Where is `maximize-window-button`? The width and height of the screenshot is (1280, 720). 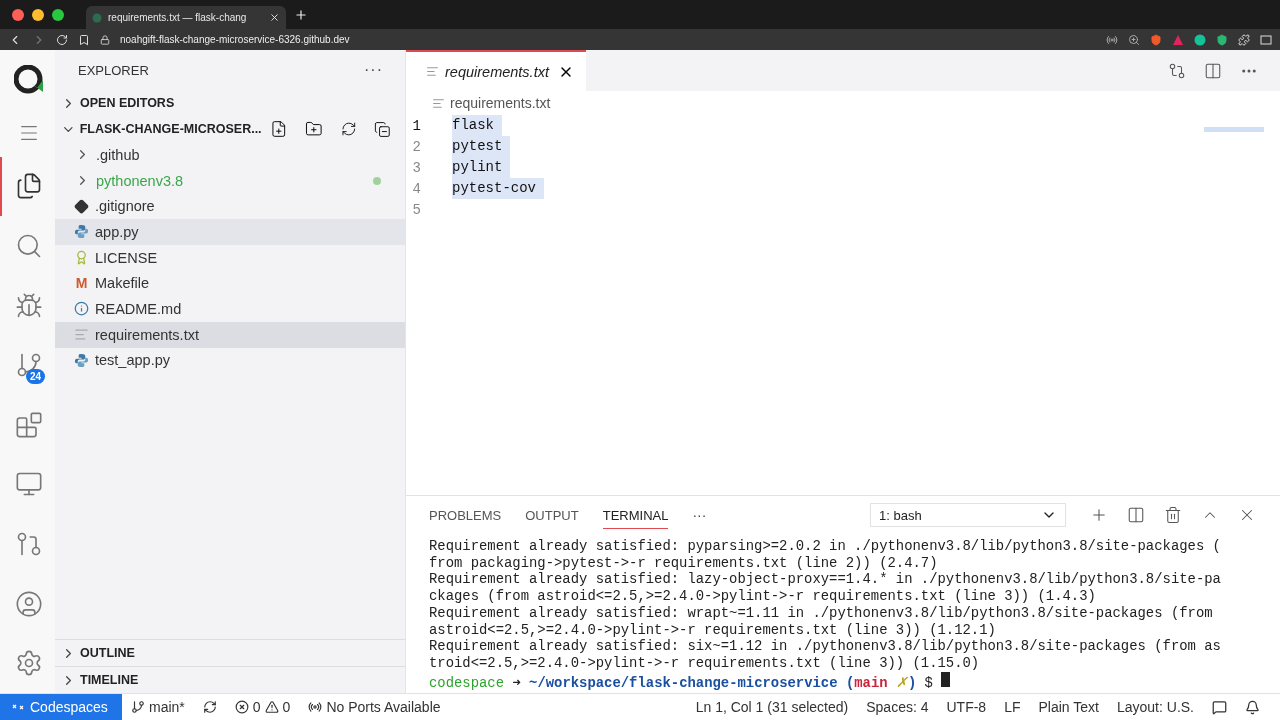
maximize-window-button is located at coordinates (58, 14).